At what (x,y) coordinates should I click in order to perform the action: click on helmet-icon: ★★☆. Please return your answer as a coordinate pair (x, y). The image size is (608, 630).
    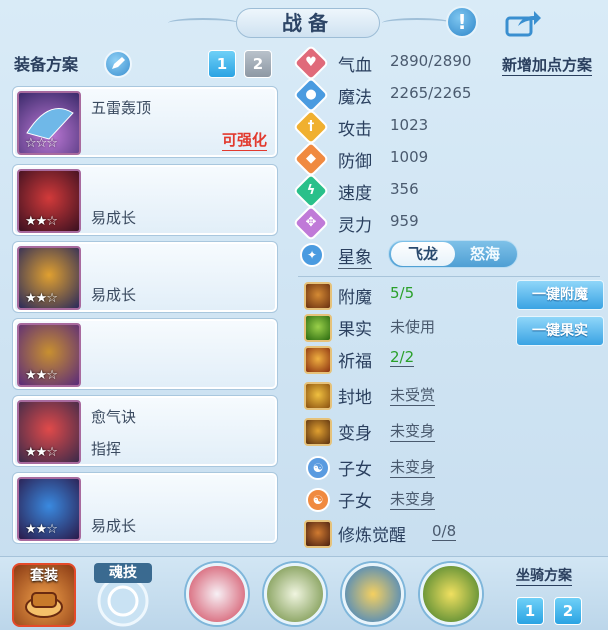
    Looking at the image, I should click on (49, 201).